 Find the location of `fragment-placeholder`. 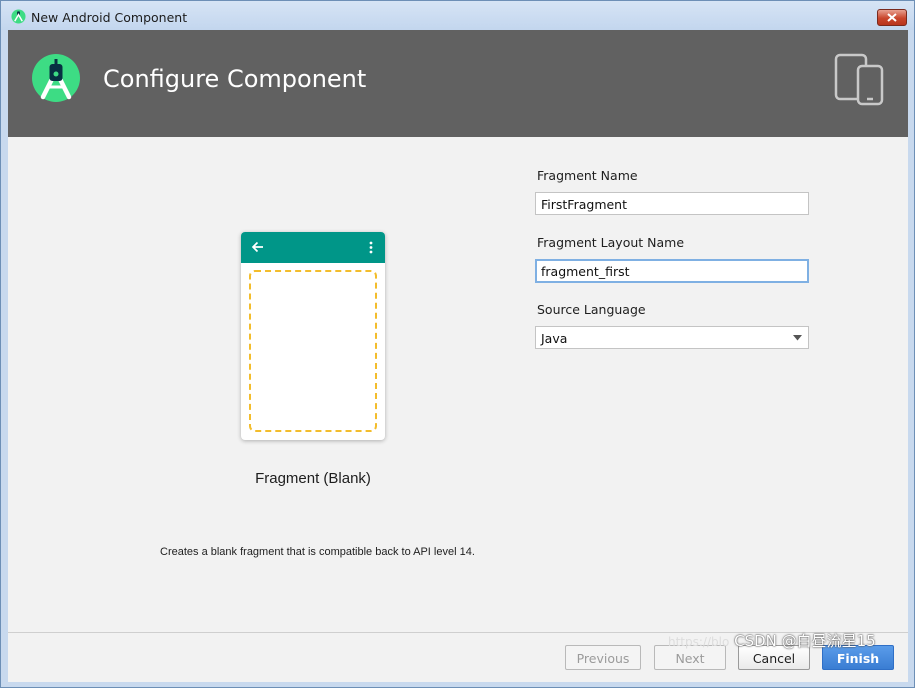

fragment-placeholder is located at coordinates (313, 351).